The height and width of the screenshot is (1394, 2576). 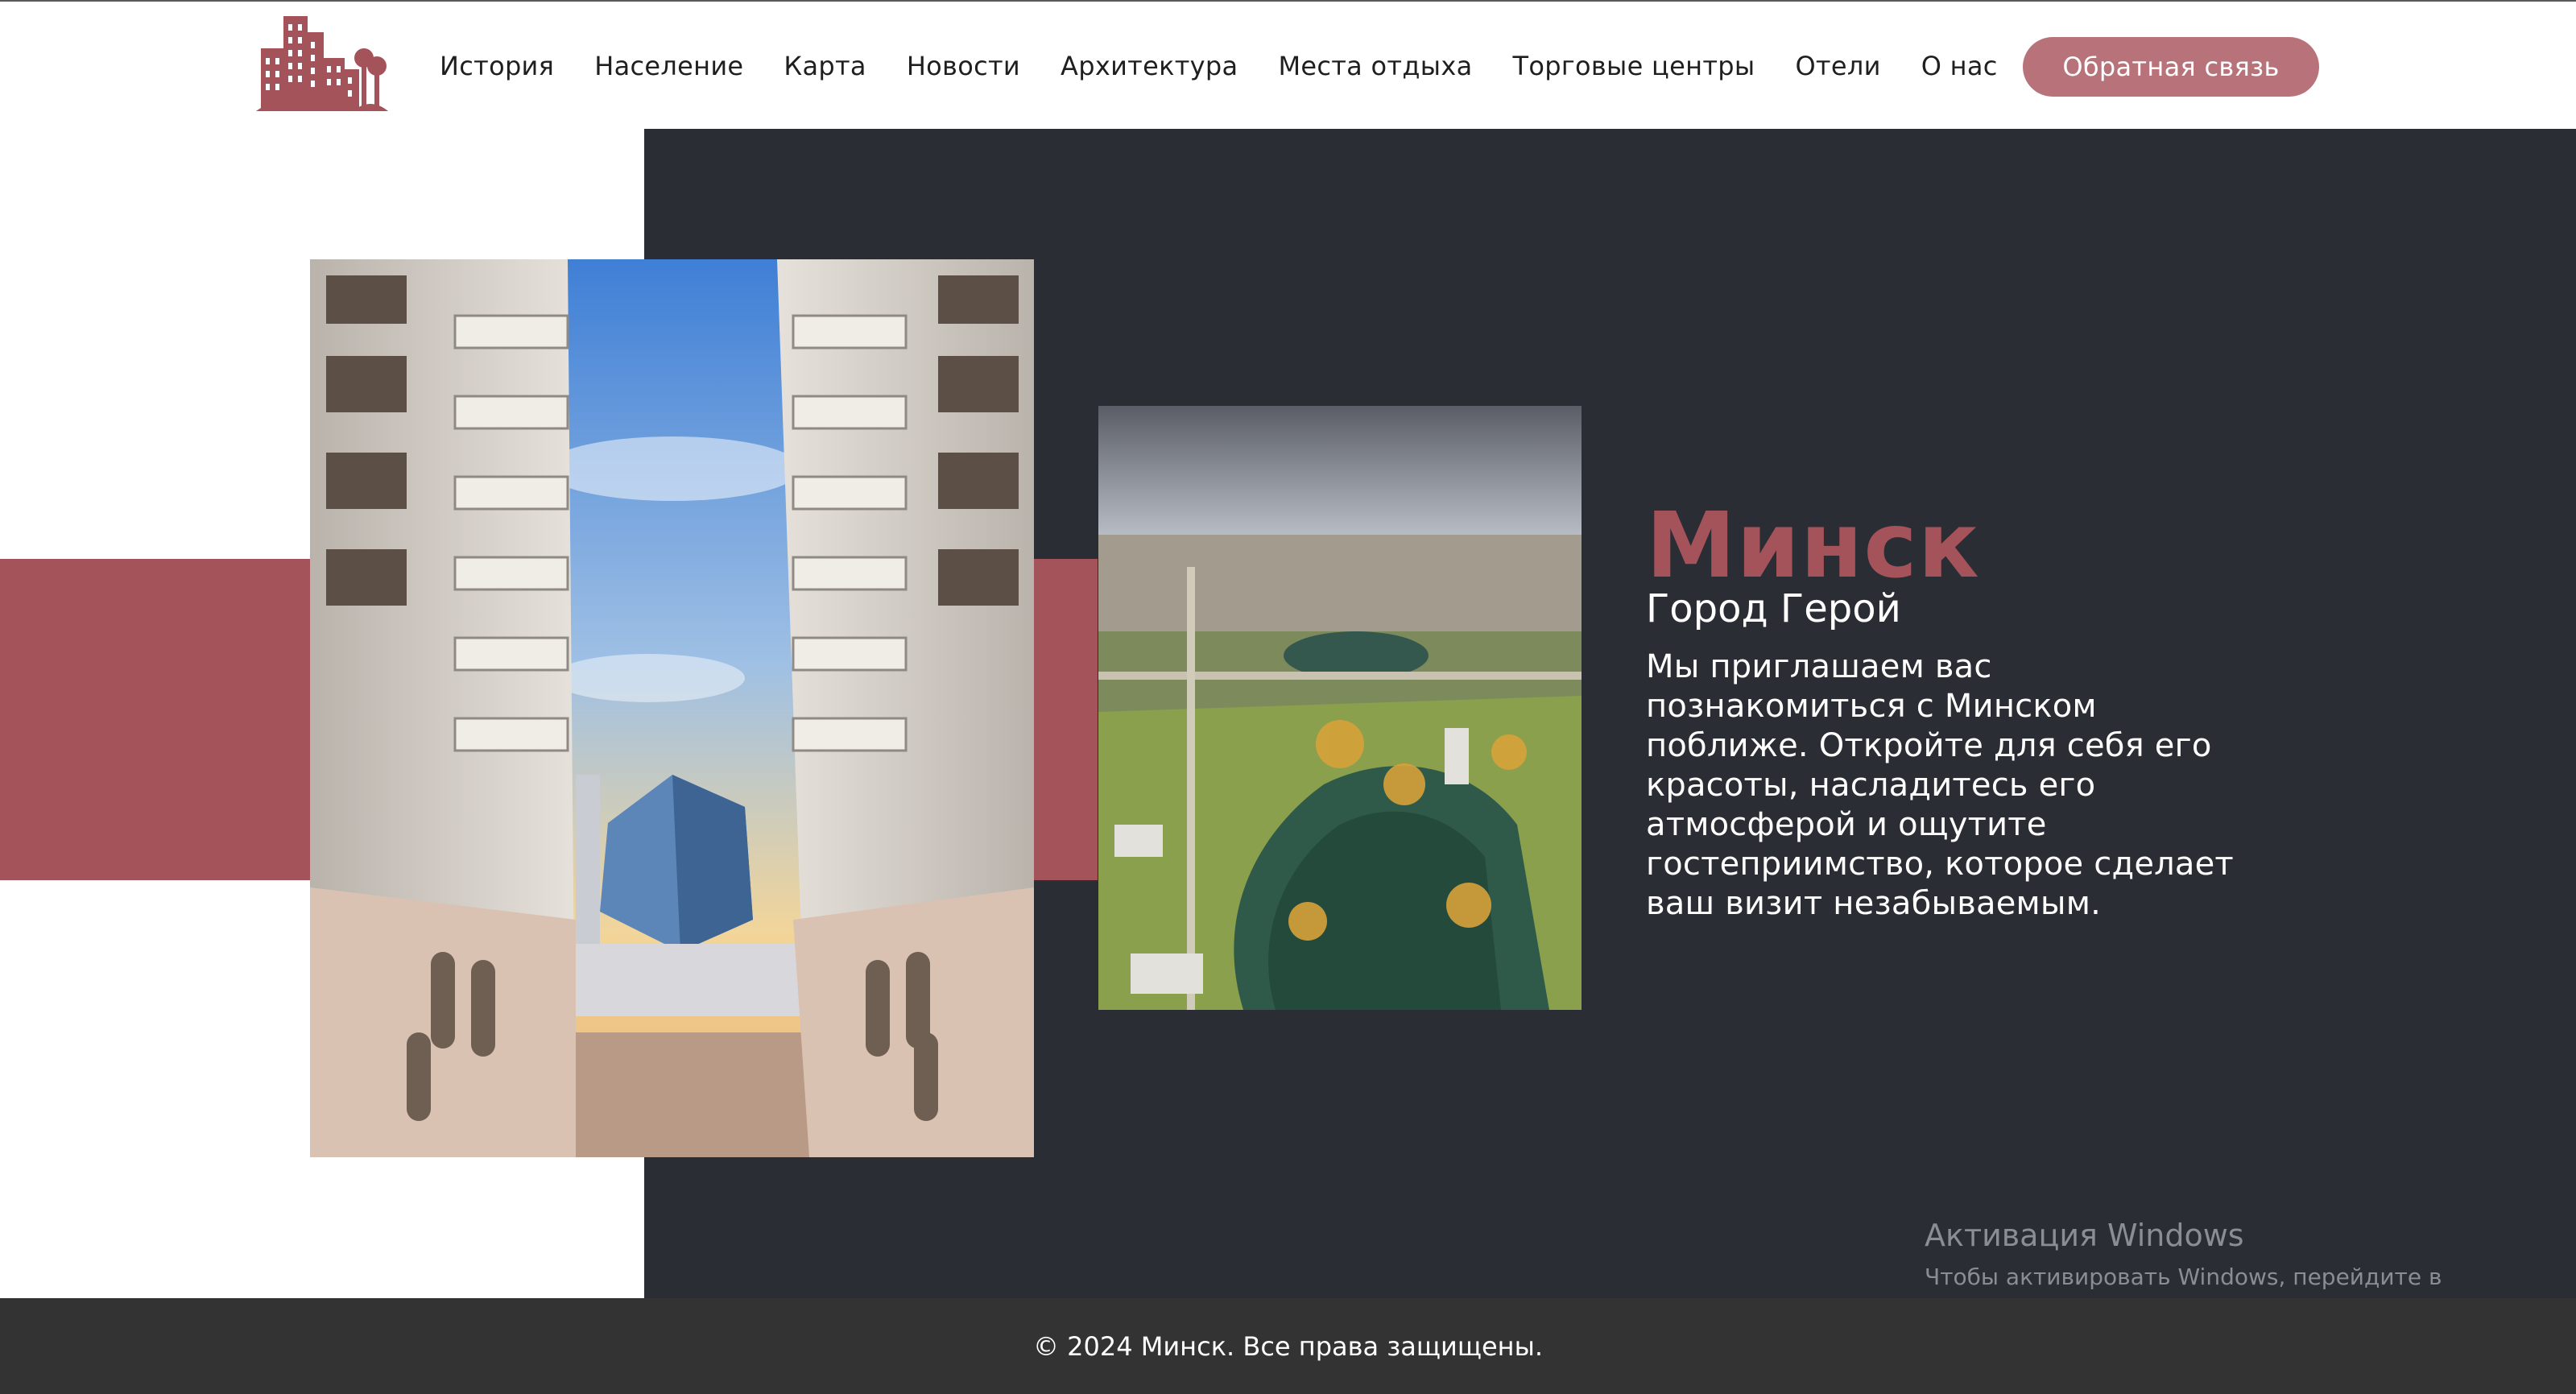 What do you see at coordinates (825, 66) in the screenshot?
I see `nav-link-map: Карта` at bounding box center [825, 66].